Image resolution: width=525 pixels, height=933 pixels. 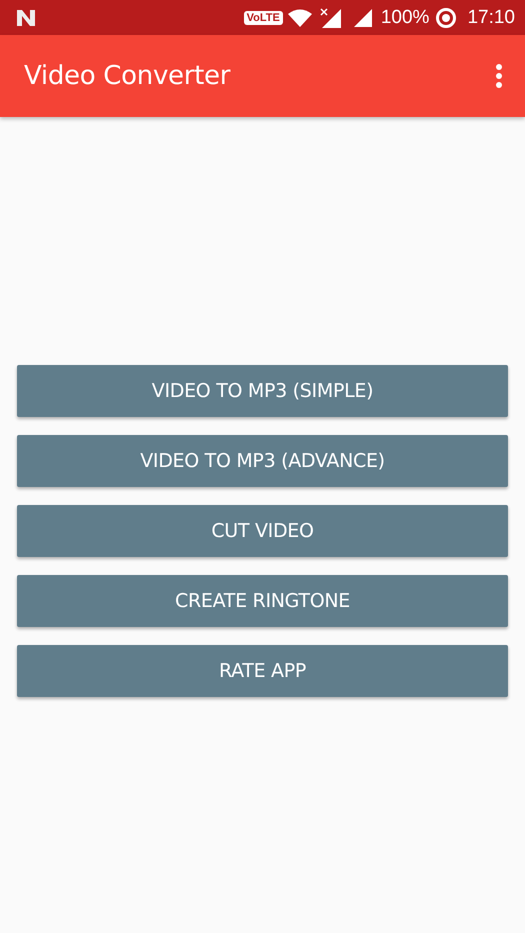 I want to click on notification-icon, so click(x=26, y=17).